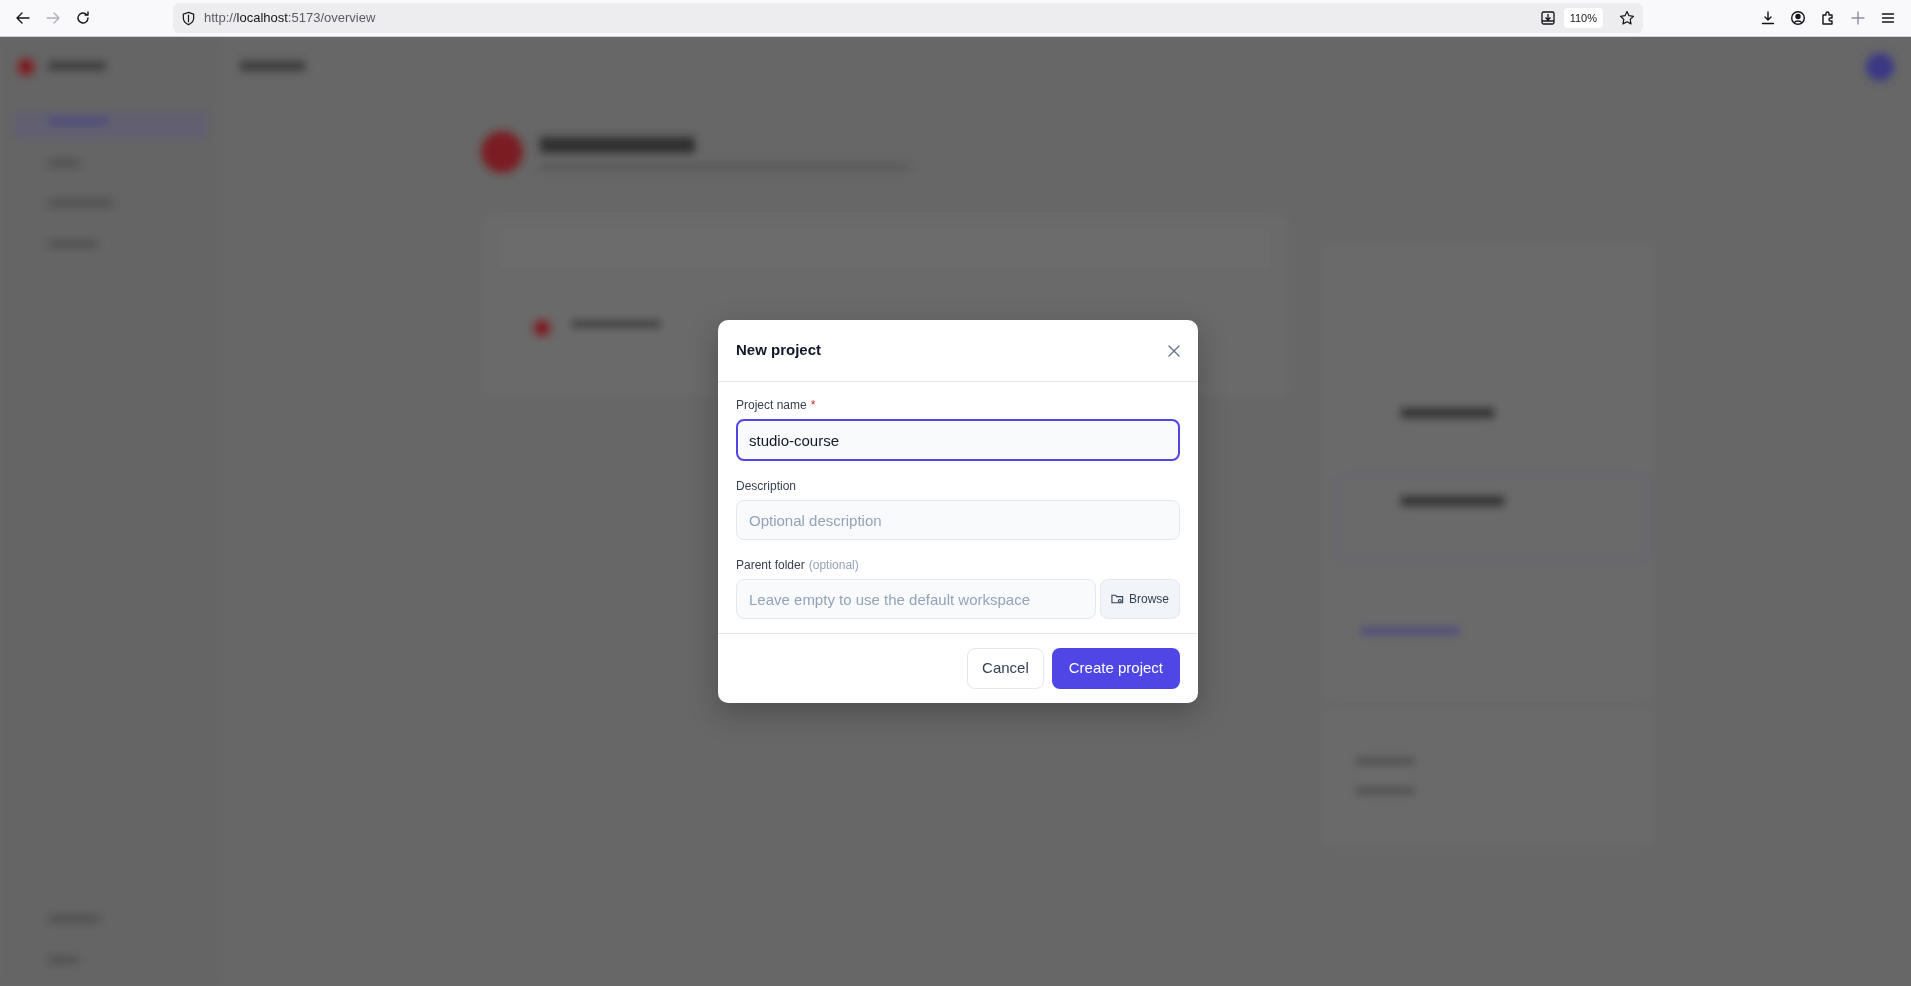 This screenshot has height=986, width=1911. Describe the element at coordinates (1005, 668) in the screenshot. I see `cancel-button: Cancel` at that location.